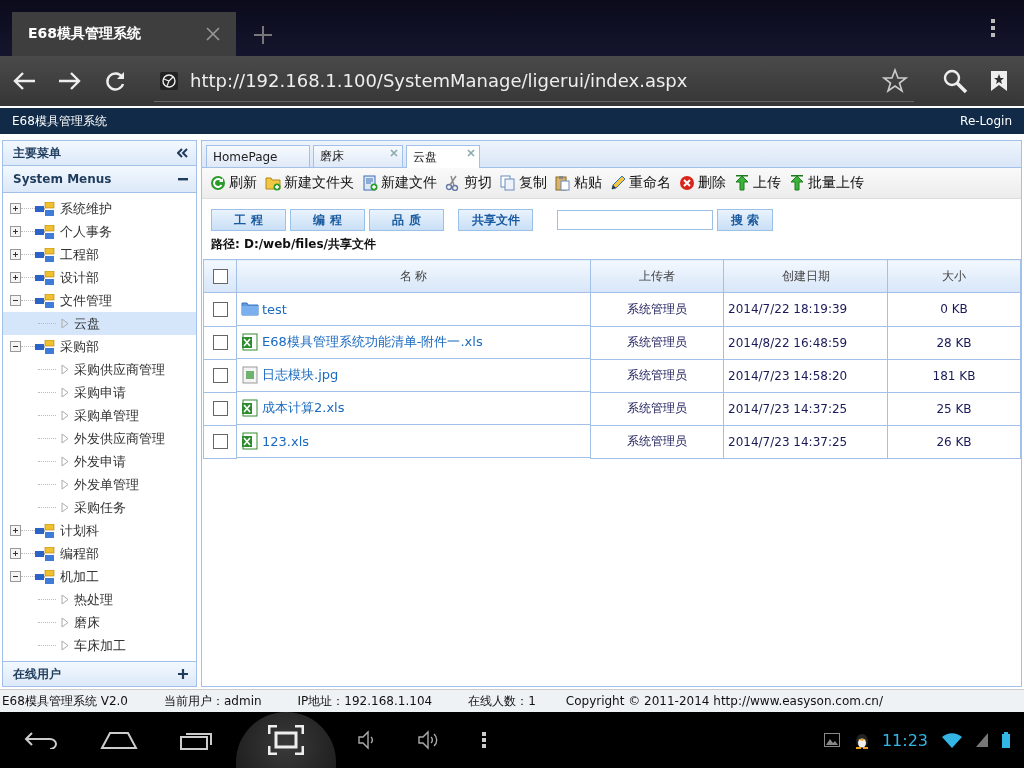 The width and height of the screenshot is (1024, 768). Describe the element at coordinates (115, 81) in the screenshot. I see `reload-icon` at that location.